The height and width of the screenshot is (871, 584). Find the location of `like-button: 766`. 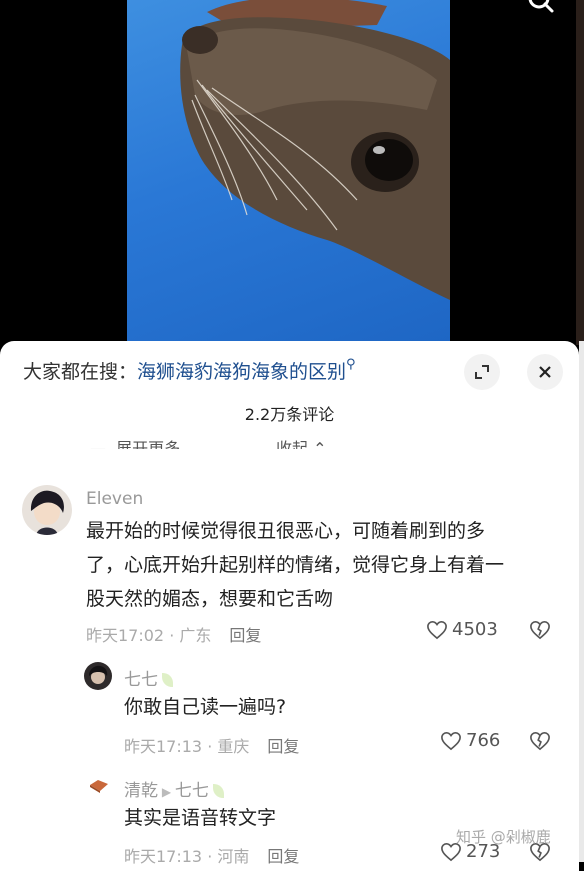

like-button: 766 is located at coordinates (470, 740).